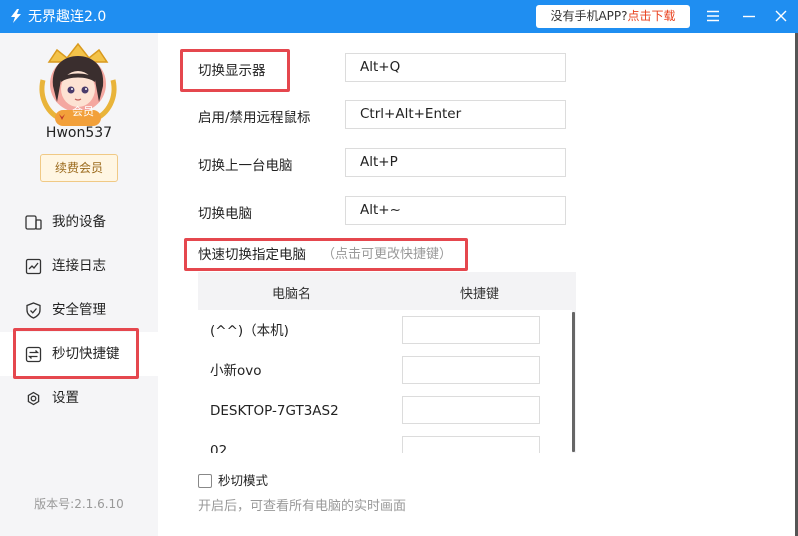 This screenshot has width=798, height=536. I want to click on shortcut-field-switch-pc: Alt+~, so click(455, 210).